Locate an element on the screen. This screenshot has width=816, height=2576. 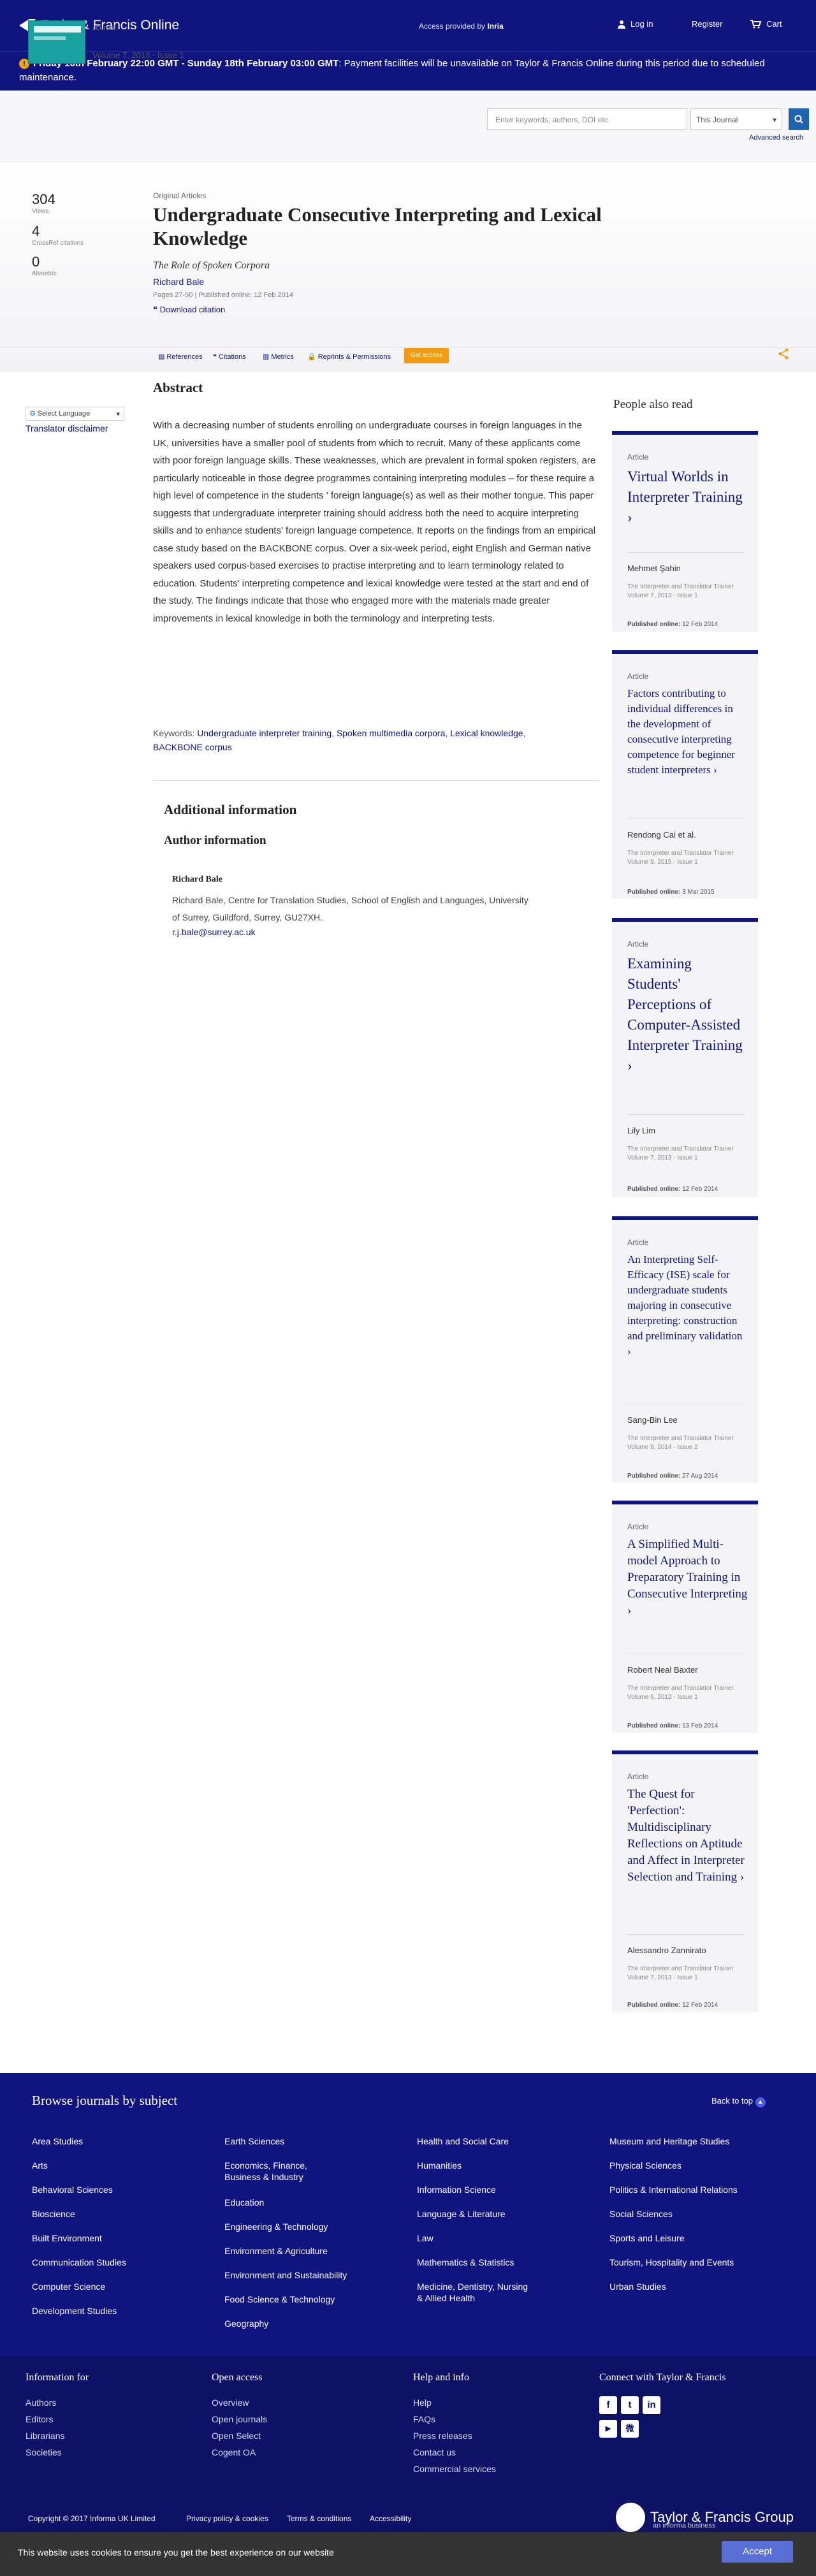
journal-title: The Interpreter and Translator Trainer is located at coordinates (183, 39).